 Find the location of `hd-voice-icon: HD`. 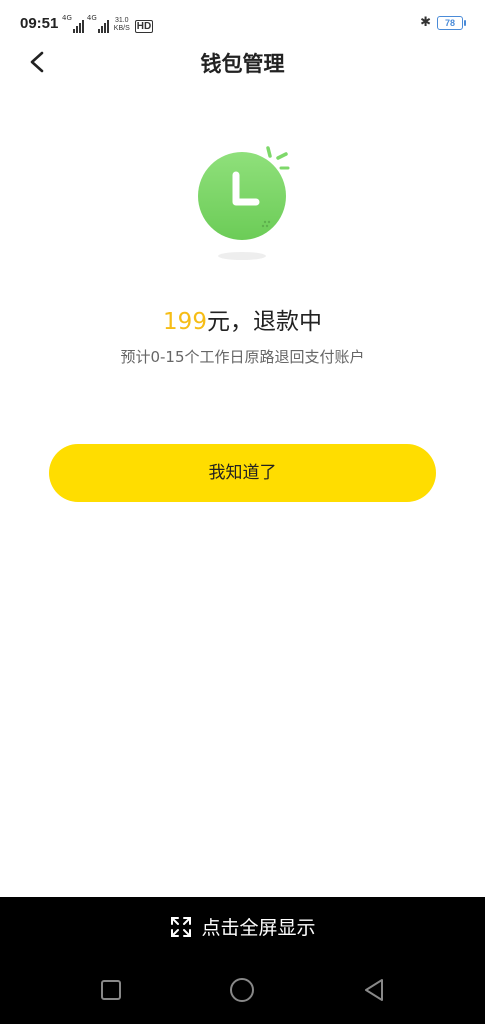

hd-voice-icon: HD is located at coordinates (144, 26).